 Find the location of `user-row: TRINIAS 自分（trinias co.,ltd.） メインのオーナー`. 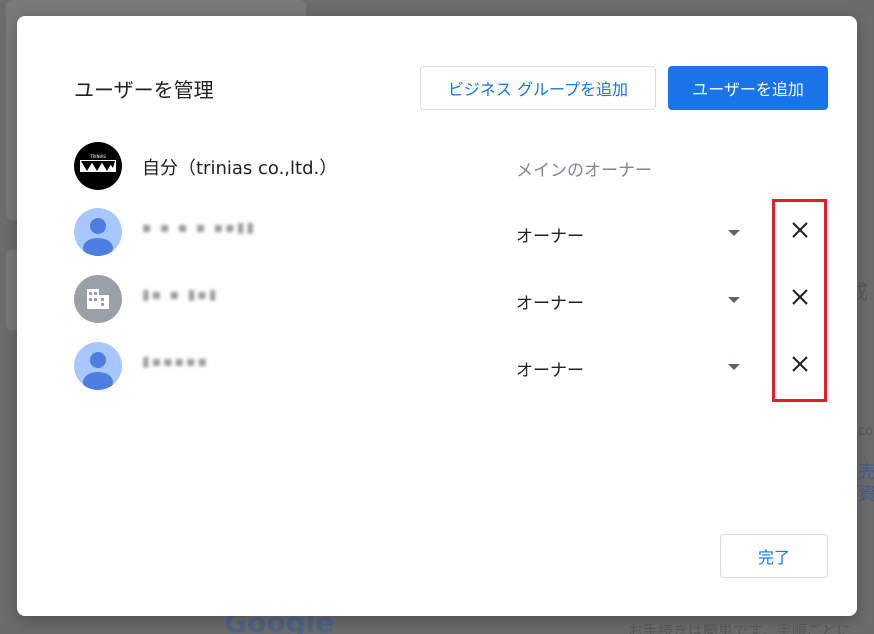

user-row: TRINIAS 自分（trinias co.,ltd.） メインのオーナー is located at coordinates (437, 166).